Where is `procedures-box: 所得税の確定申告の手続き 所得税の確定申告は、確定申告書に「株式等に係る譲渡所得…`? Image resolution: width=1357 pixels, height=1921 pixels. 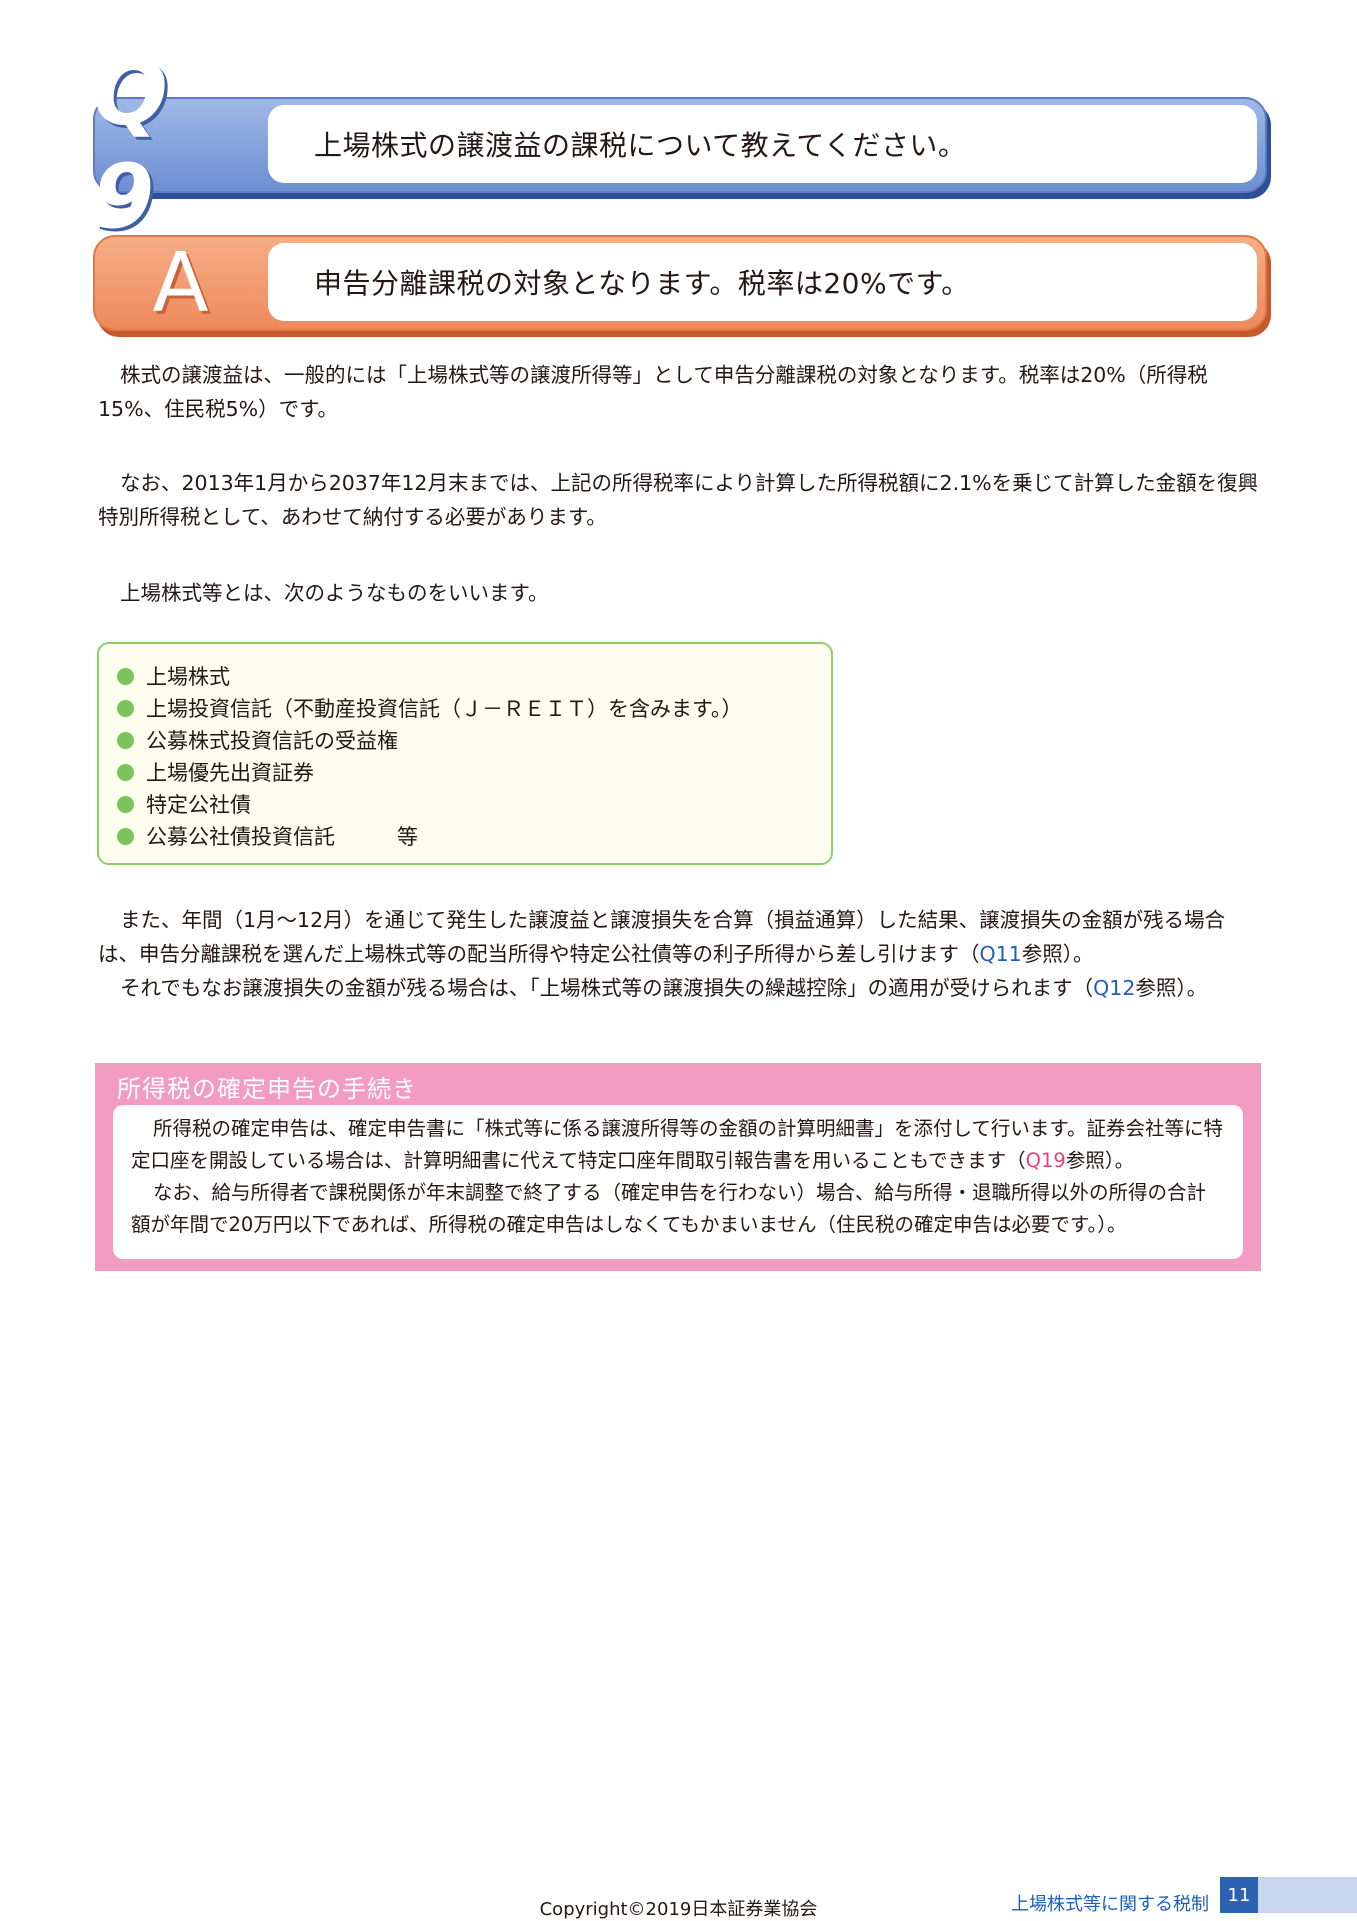 procedures-box: 所得税の確定申告の手続き 所得税の確定申告は、確定申告書に「株式等に係る譲渡所得… is located at coordinates (678, 1167).